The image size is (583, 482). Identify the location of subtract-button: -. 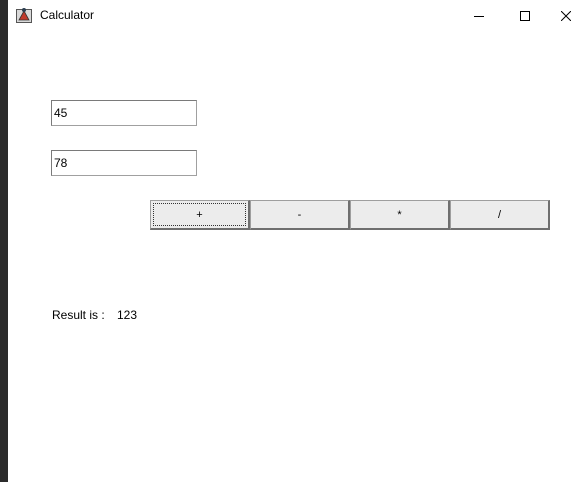
(300, 215).